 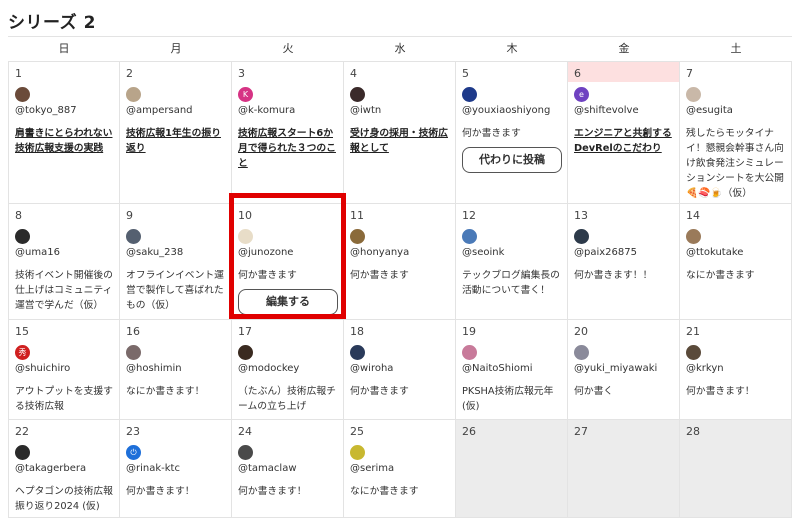 I want to click on article-link: 技術広報1年生の振り返り, so click(x=175, y=141).